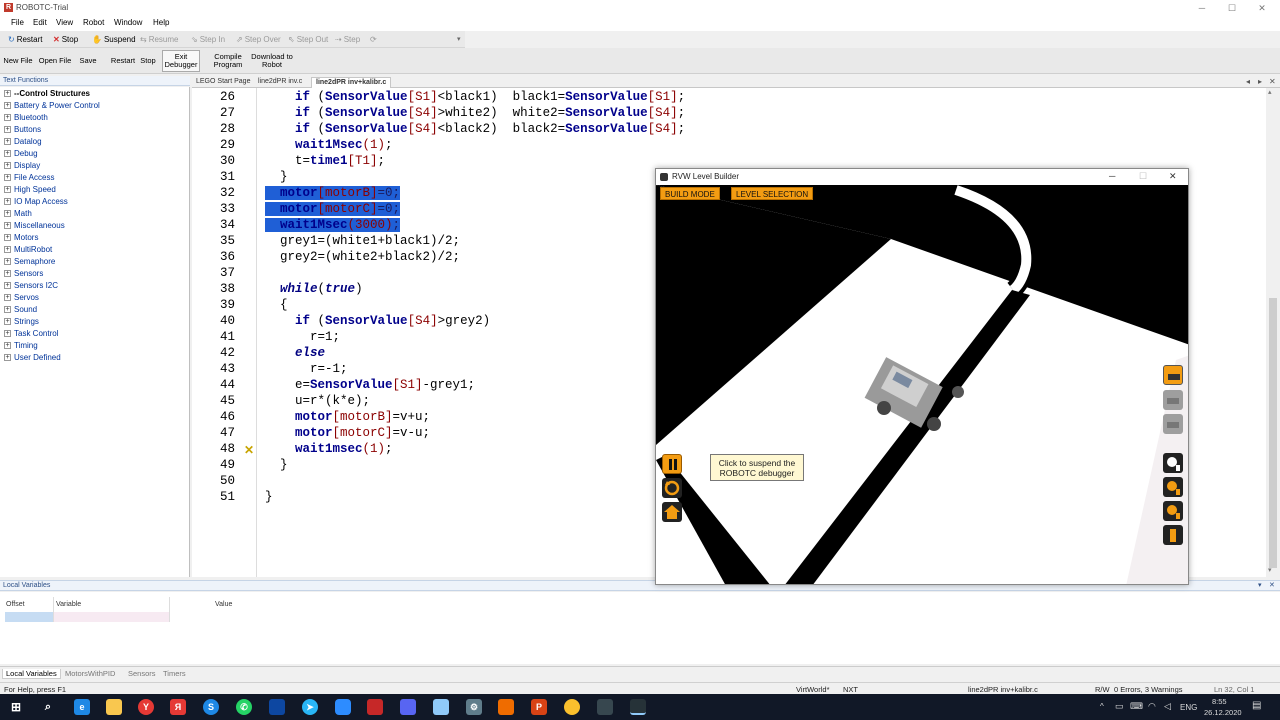  Describe the element at coordinates (31, 285) in the screenshot. I see `tree-item: + Sensors I2C` at that location.